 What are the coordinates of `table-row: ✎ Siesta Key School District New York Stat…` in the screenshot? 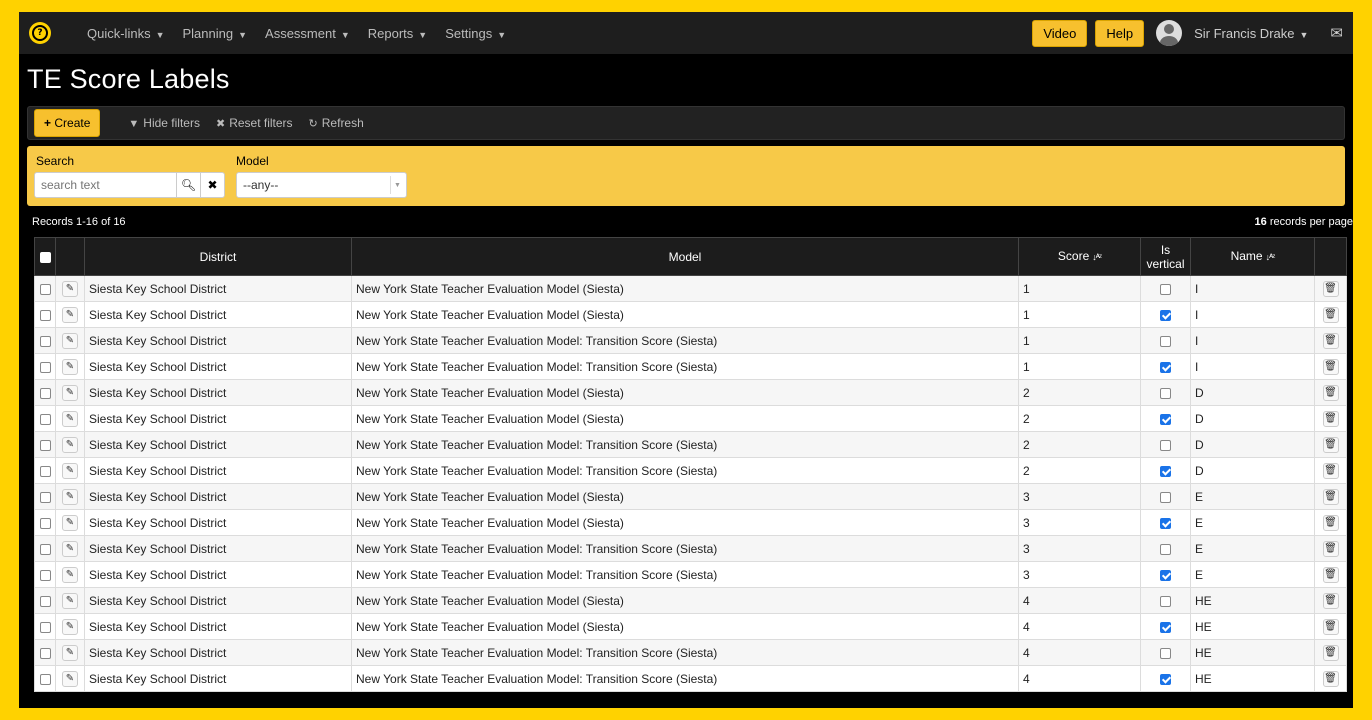 It's located at (690, 496).